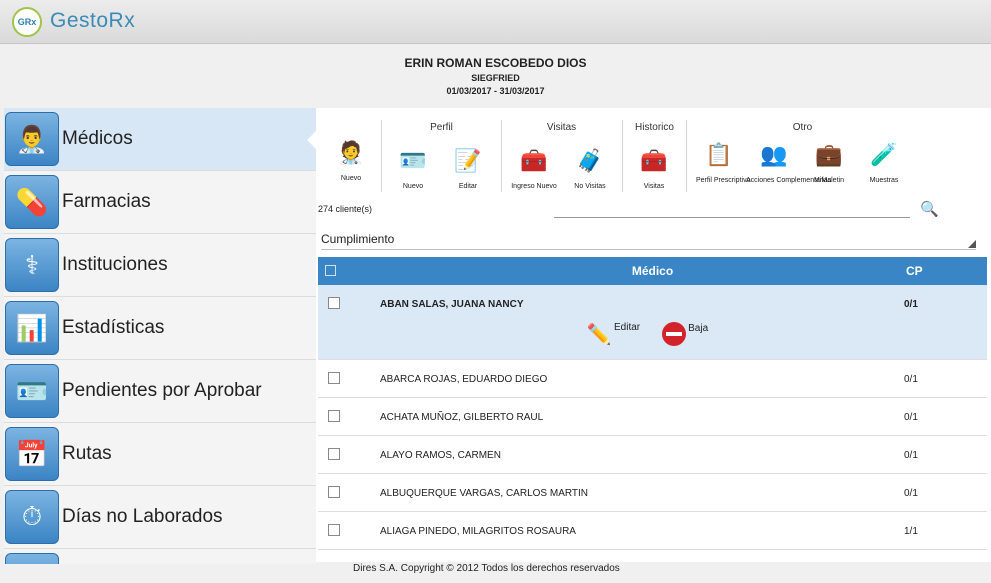 Image resolution: width=991 pixels, height=583 pixels. Describe the element at coordinates (914, 271) in the screenshot. I see `cp-column-header: CP` at that location.